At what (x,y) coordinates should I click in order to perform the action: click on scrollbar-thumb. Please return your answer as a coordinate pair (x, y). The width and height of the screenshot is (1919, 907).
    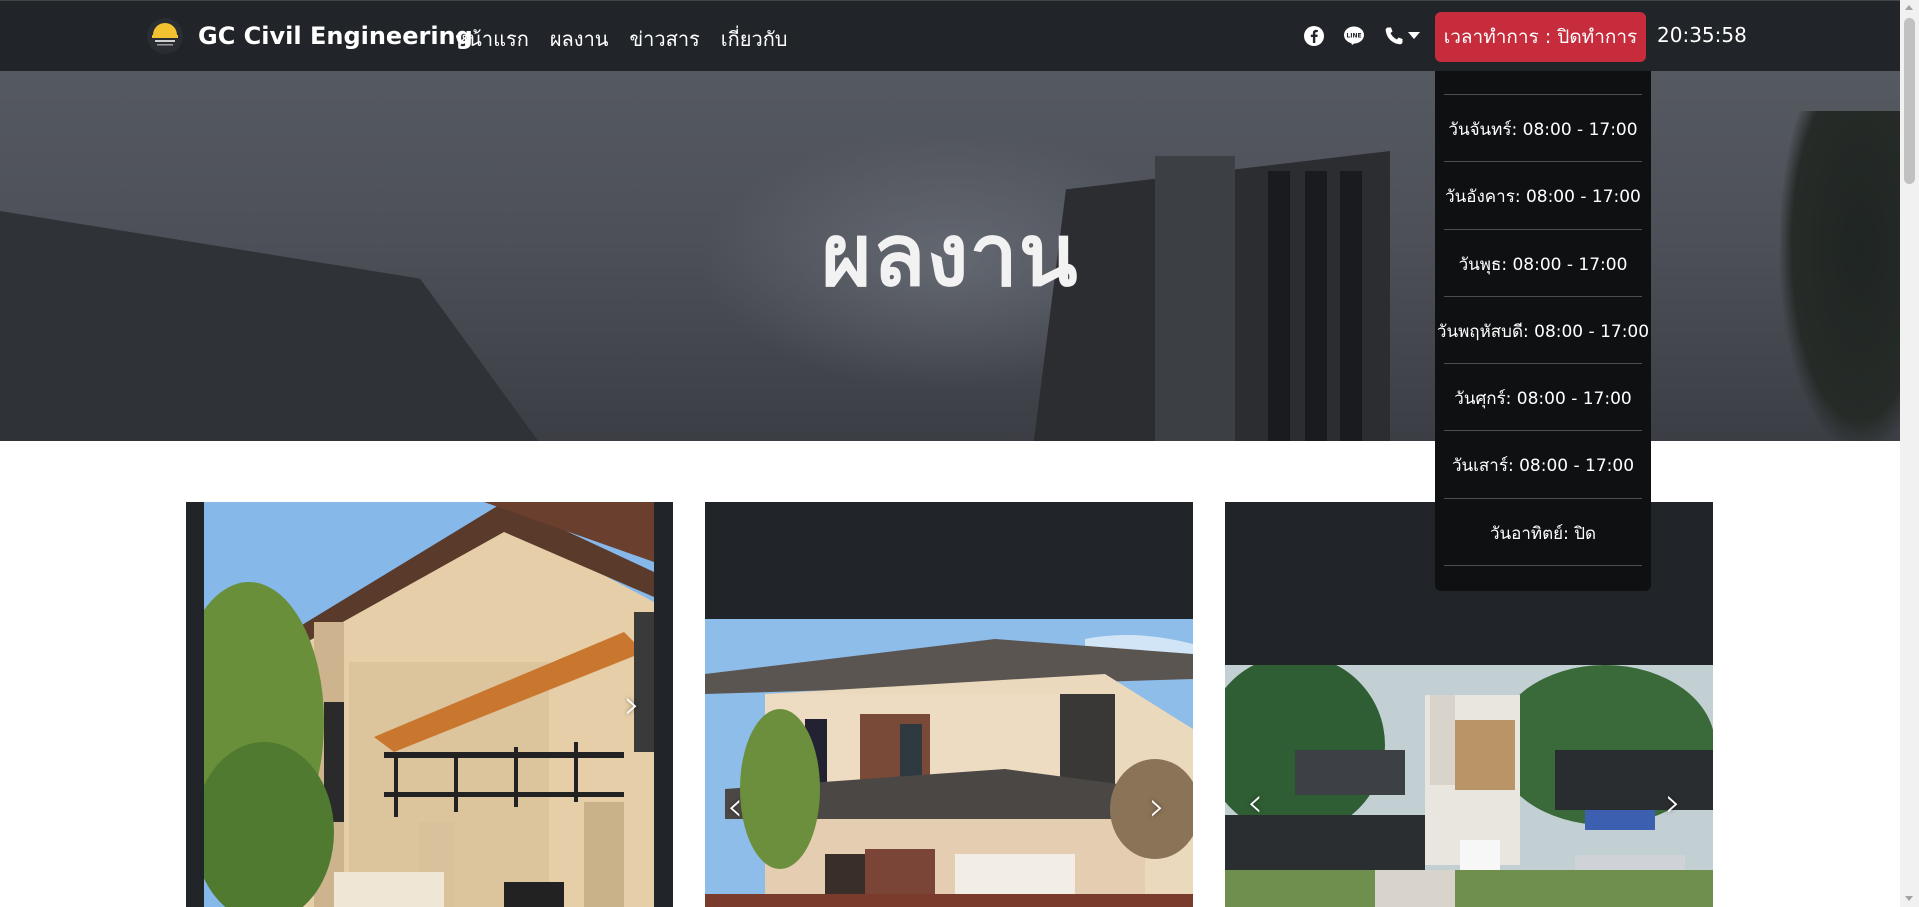
    Looking at the image, I should click on (1909, 101).